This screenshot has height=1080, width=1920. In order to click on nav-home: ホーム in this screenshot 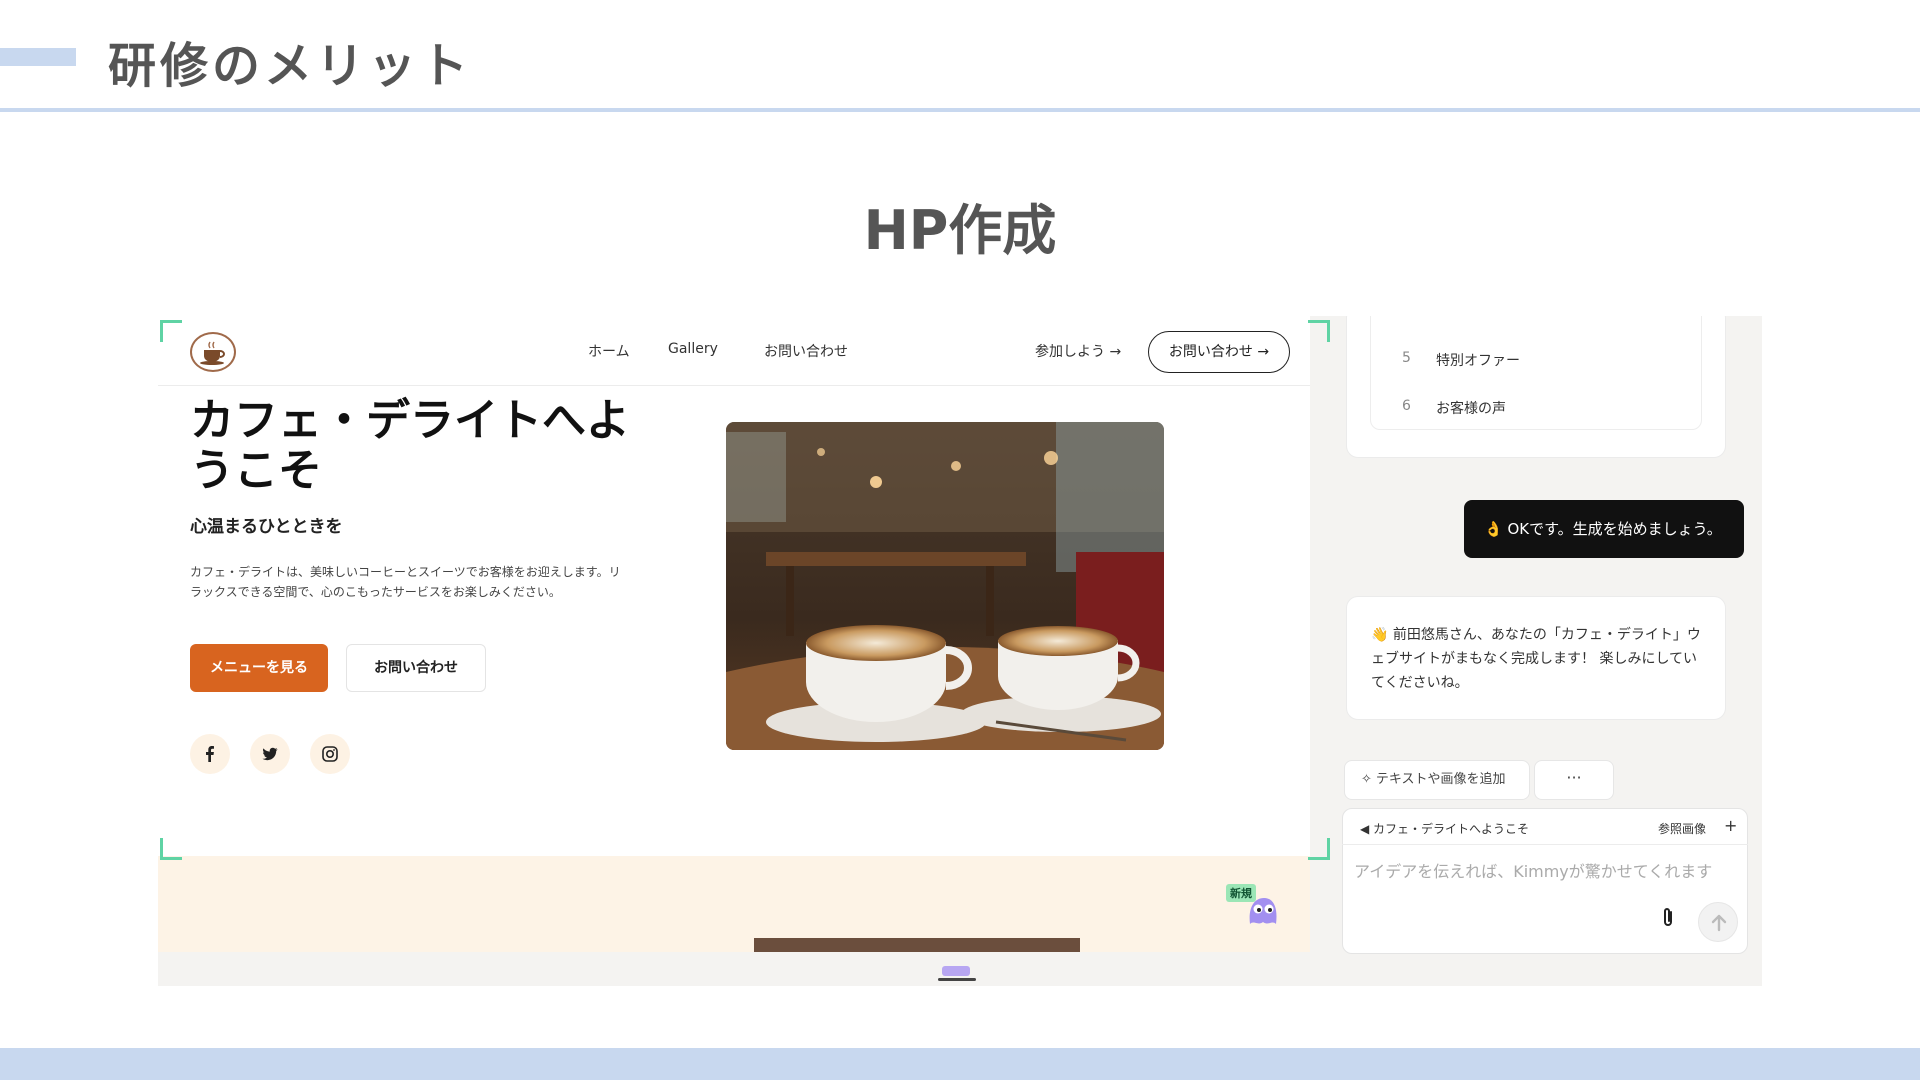, I will do `click(609, 351)`.